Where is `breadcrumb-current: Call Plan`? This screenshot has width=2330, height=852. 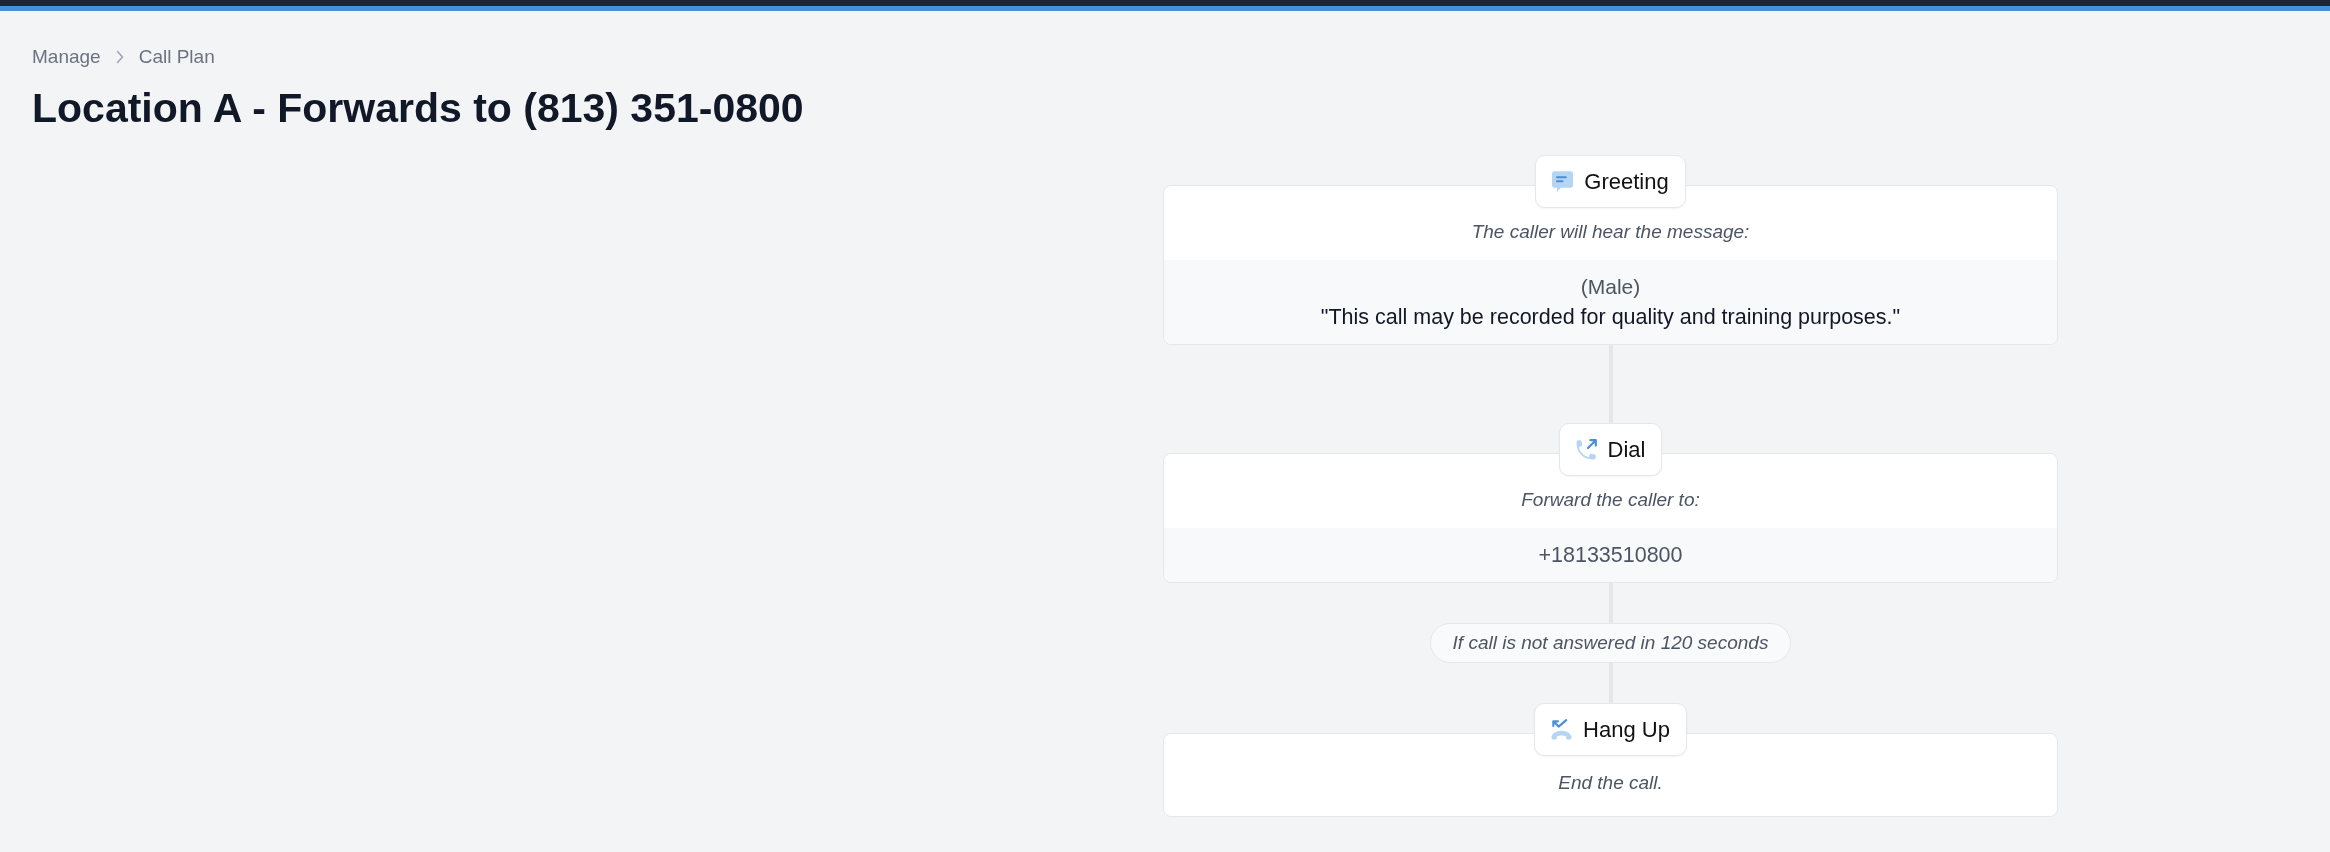 breadcrumb-current: Call Plan is located at coordinates (176, 57).